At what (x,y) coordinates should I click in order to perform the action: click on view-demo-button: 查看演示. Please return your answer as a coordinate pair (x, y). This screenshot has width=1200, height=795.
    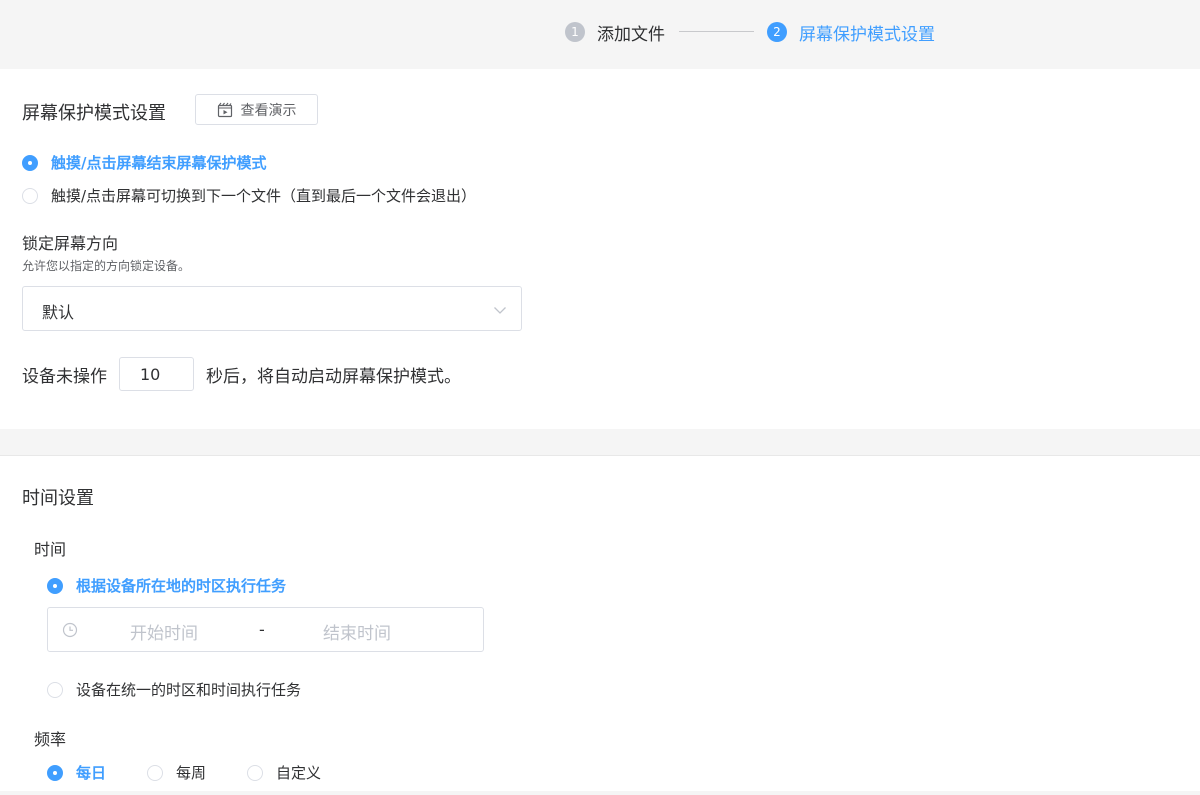
    Looking at the image, I should click on (256, 109).